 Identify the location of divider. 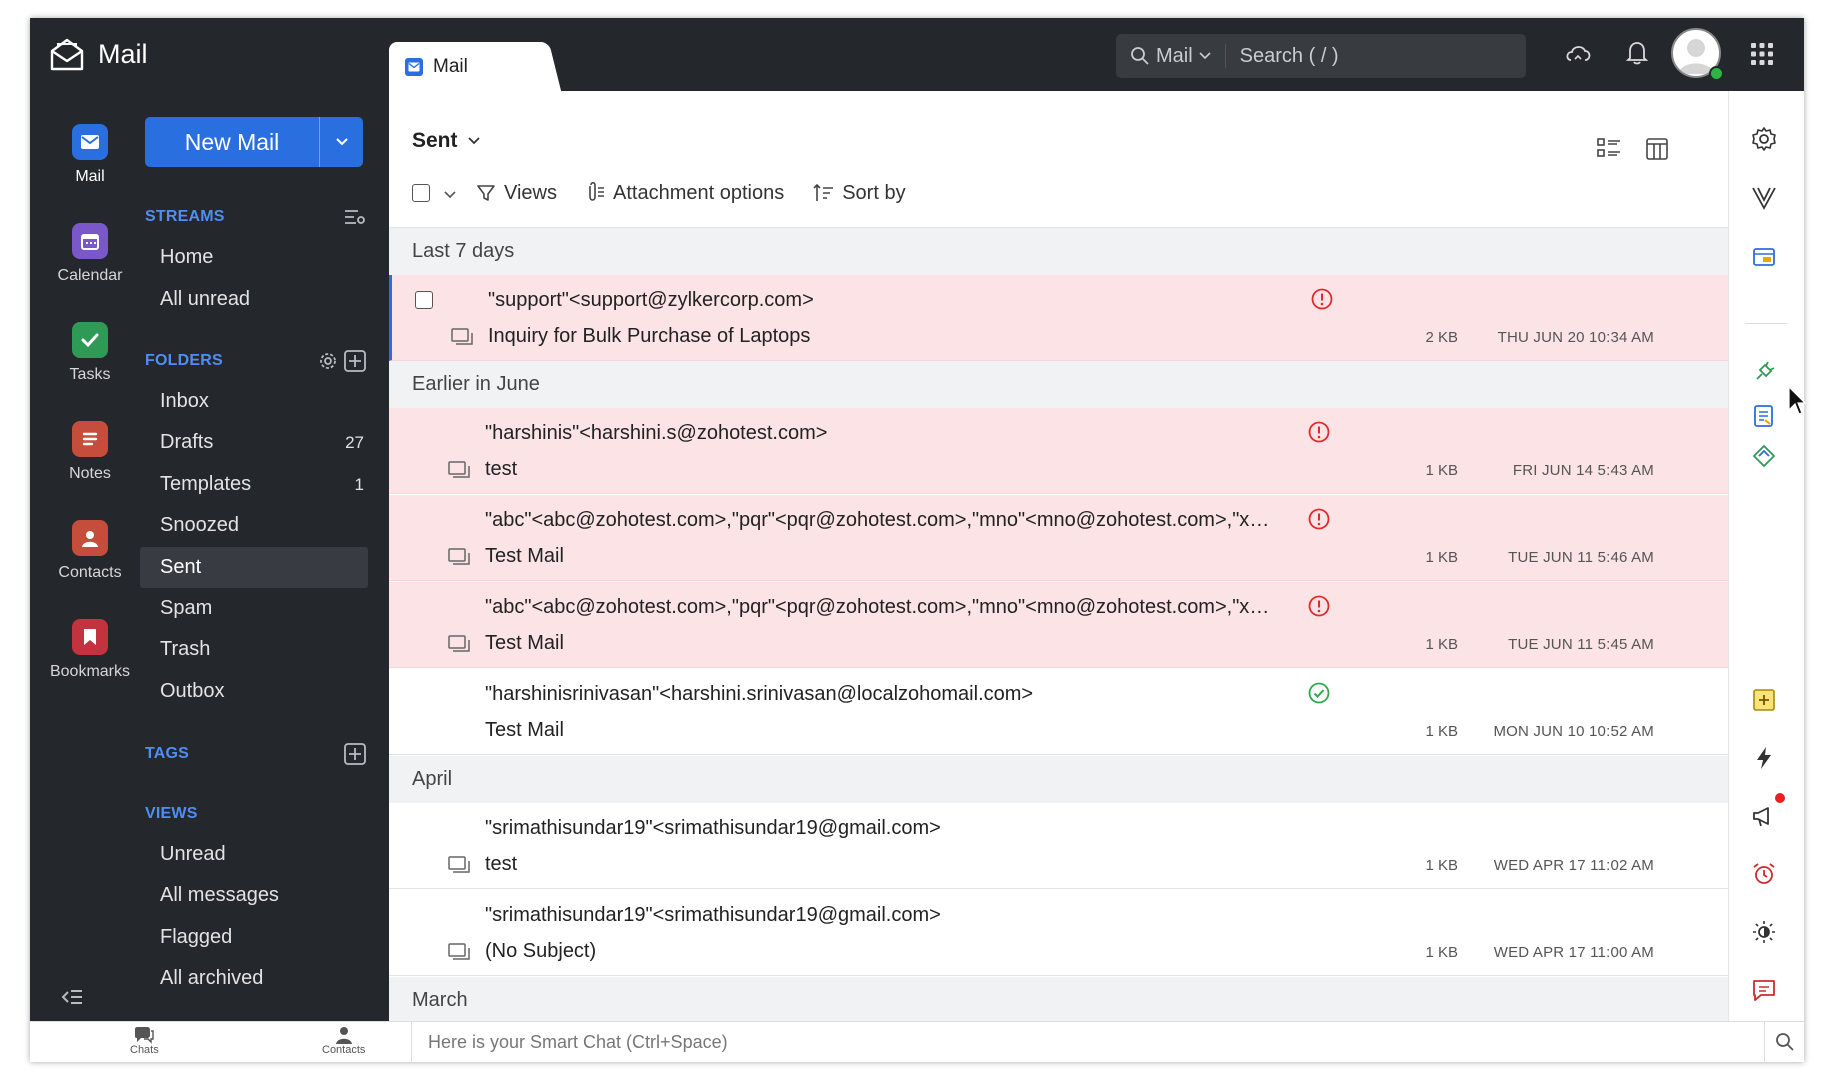
(1766, 323).